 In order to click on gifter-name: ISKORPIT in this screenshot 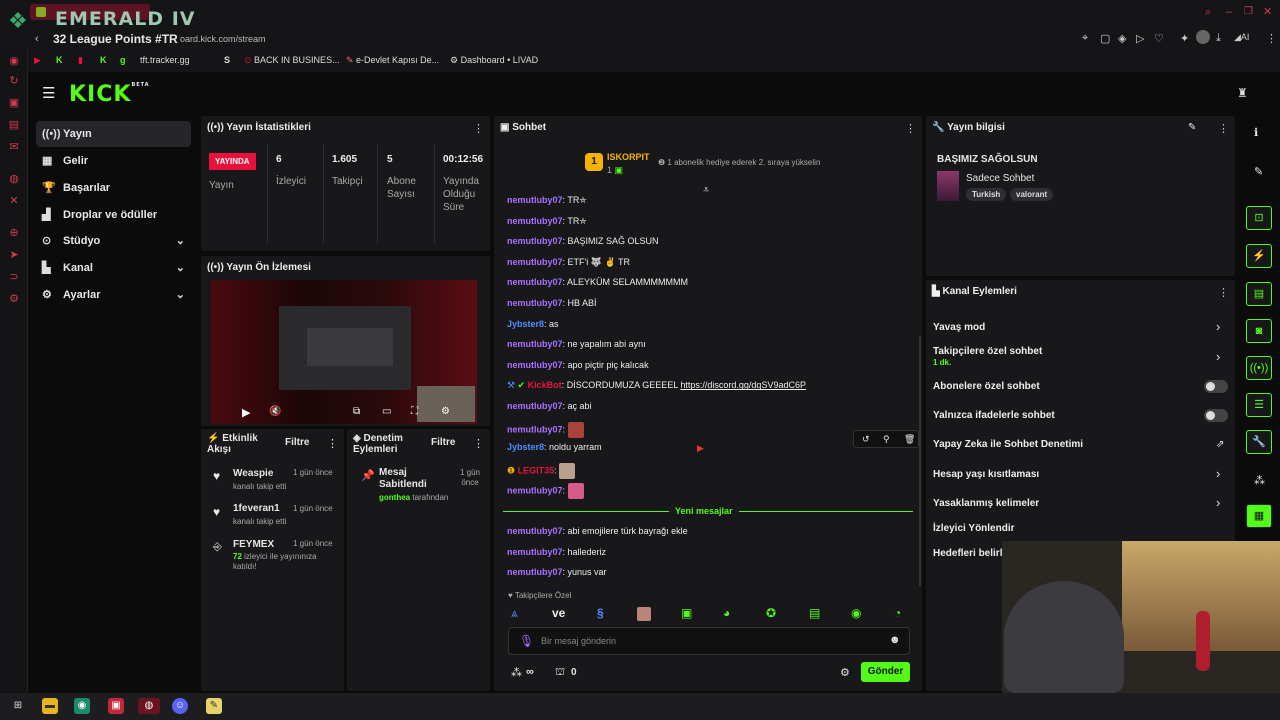, I will do `click(628, 157)`.